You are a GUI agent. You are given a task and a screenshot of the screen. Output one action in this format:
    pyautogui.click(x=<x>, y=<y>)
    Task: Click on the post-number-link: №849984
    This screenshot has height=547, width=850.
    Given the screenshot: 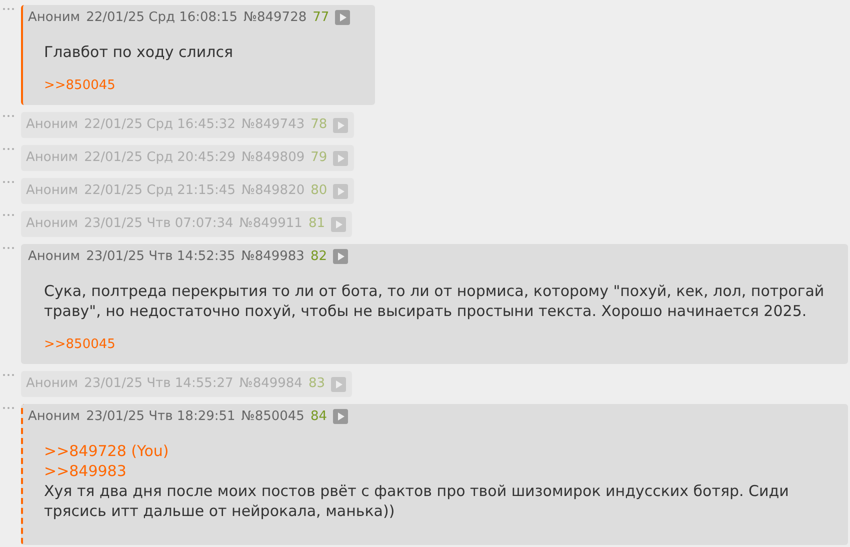 What is the action you would take?
    pyautogui.click(x=270, y=384)
    